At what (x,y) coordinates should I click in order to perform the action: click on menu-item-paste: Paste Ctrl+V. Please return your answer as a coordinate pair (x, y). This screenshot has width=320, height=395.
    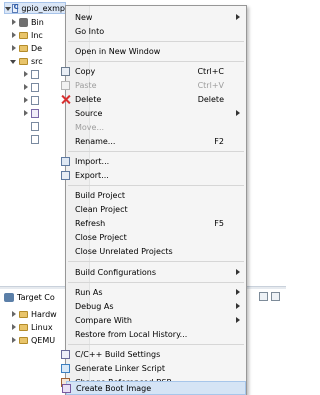
    Looking at the image, I should click on (153, 85).